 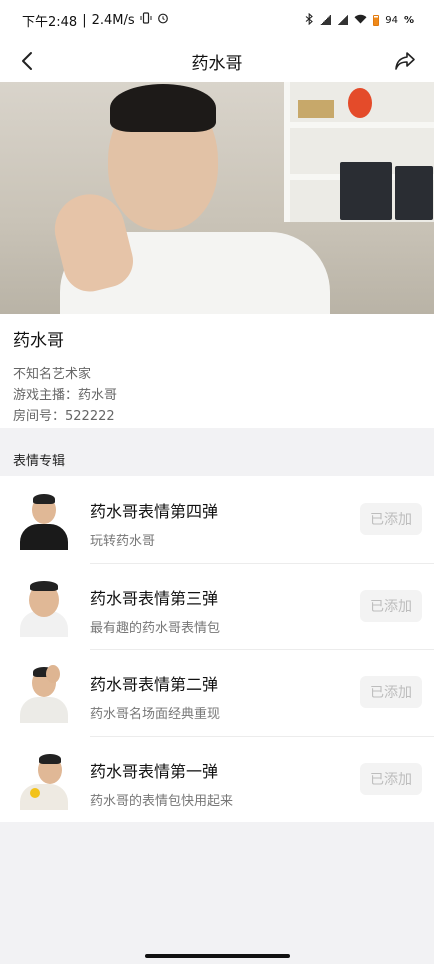 What do you see at coordinates (155, 696) in the screenshot?
I see `album-text: 药水哥表情第二弹 药水哥名场面经典重现` at bounding box center [155, 696].